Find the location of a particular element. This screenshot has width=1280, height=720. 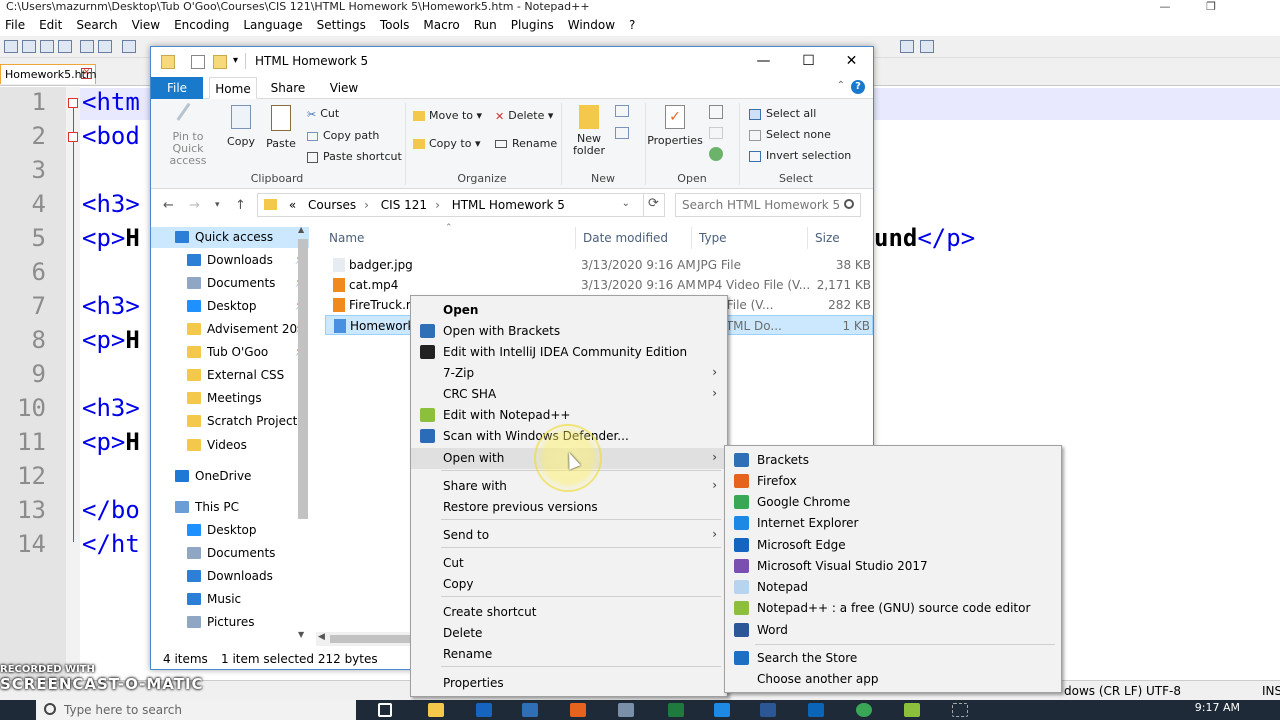

start-button is located at coordinates (18, 710).